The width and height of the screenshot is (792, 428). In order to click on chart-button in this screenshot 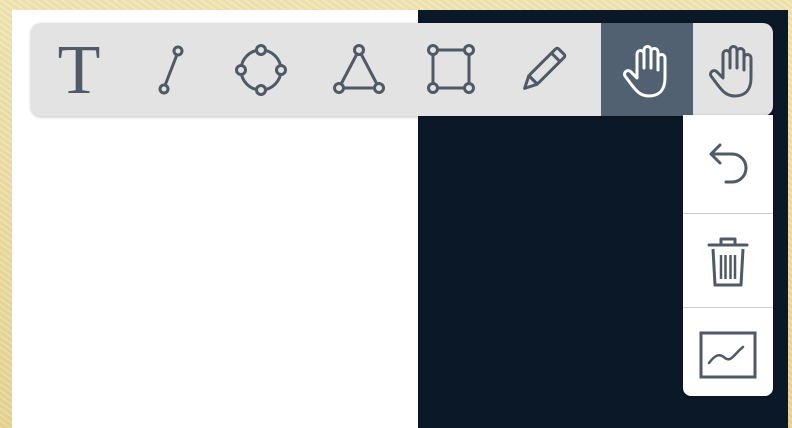, I will do `click(728, 354)`.